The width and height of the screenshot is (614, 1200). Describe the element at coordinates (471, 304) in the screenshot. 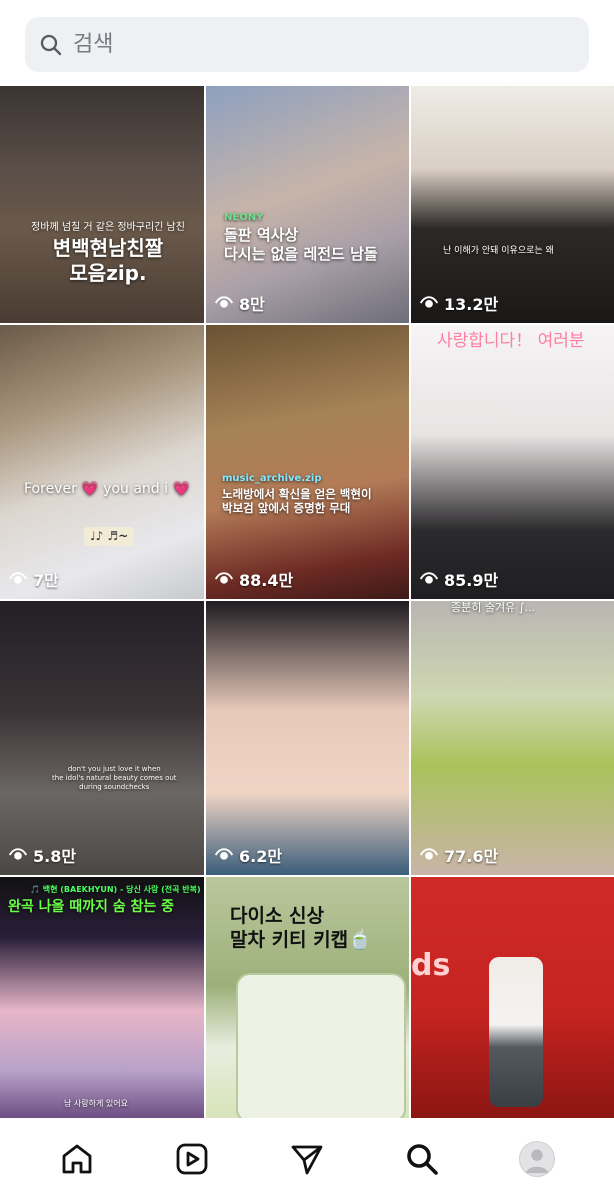

I see `view-count-text: 13.2만` at that location.